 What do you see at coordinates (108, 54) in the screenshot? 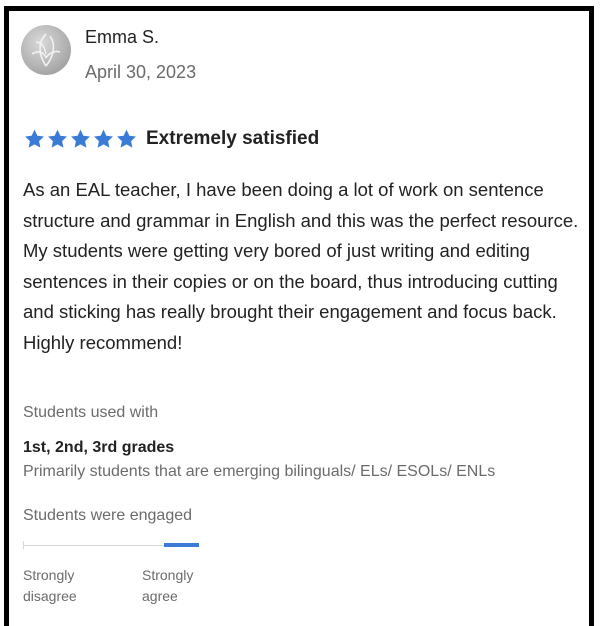
I see `reviewer-header: Emma S. April 30, 2023` at bounding box center [108, 54].